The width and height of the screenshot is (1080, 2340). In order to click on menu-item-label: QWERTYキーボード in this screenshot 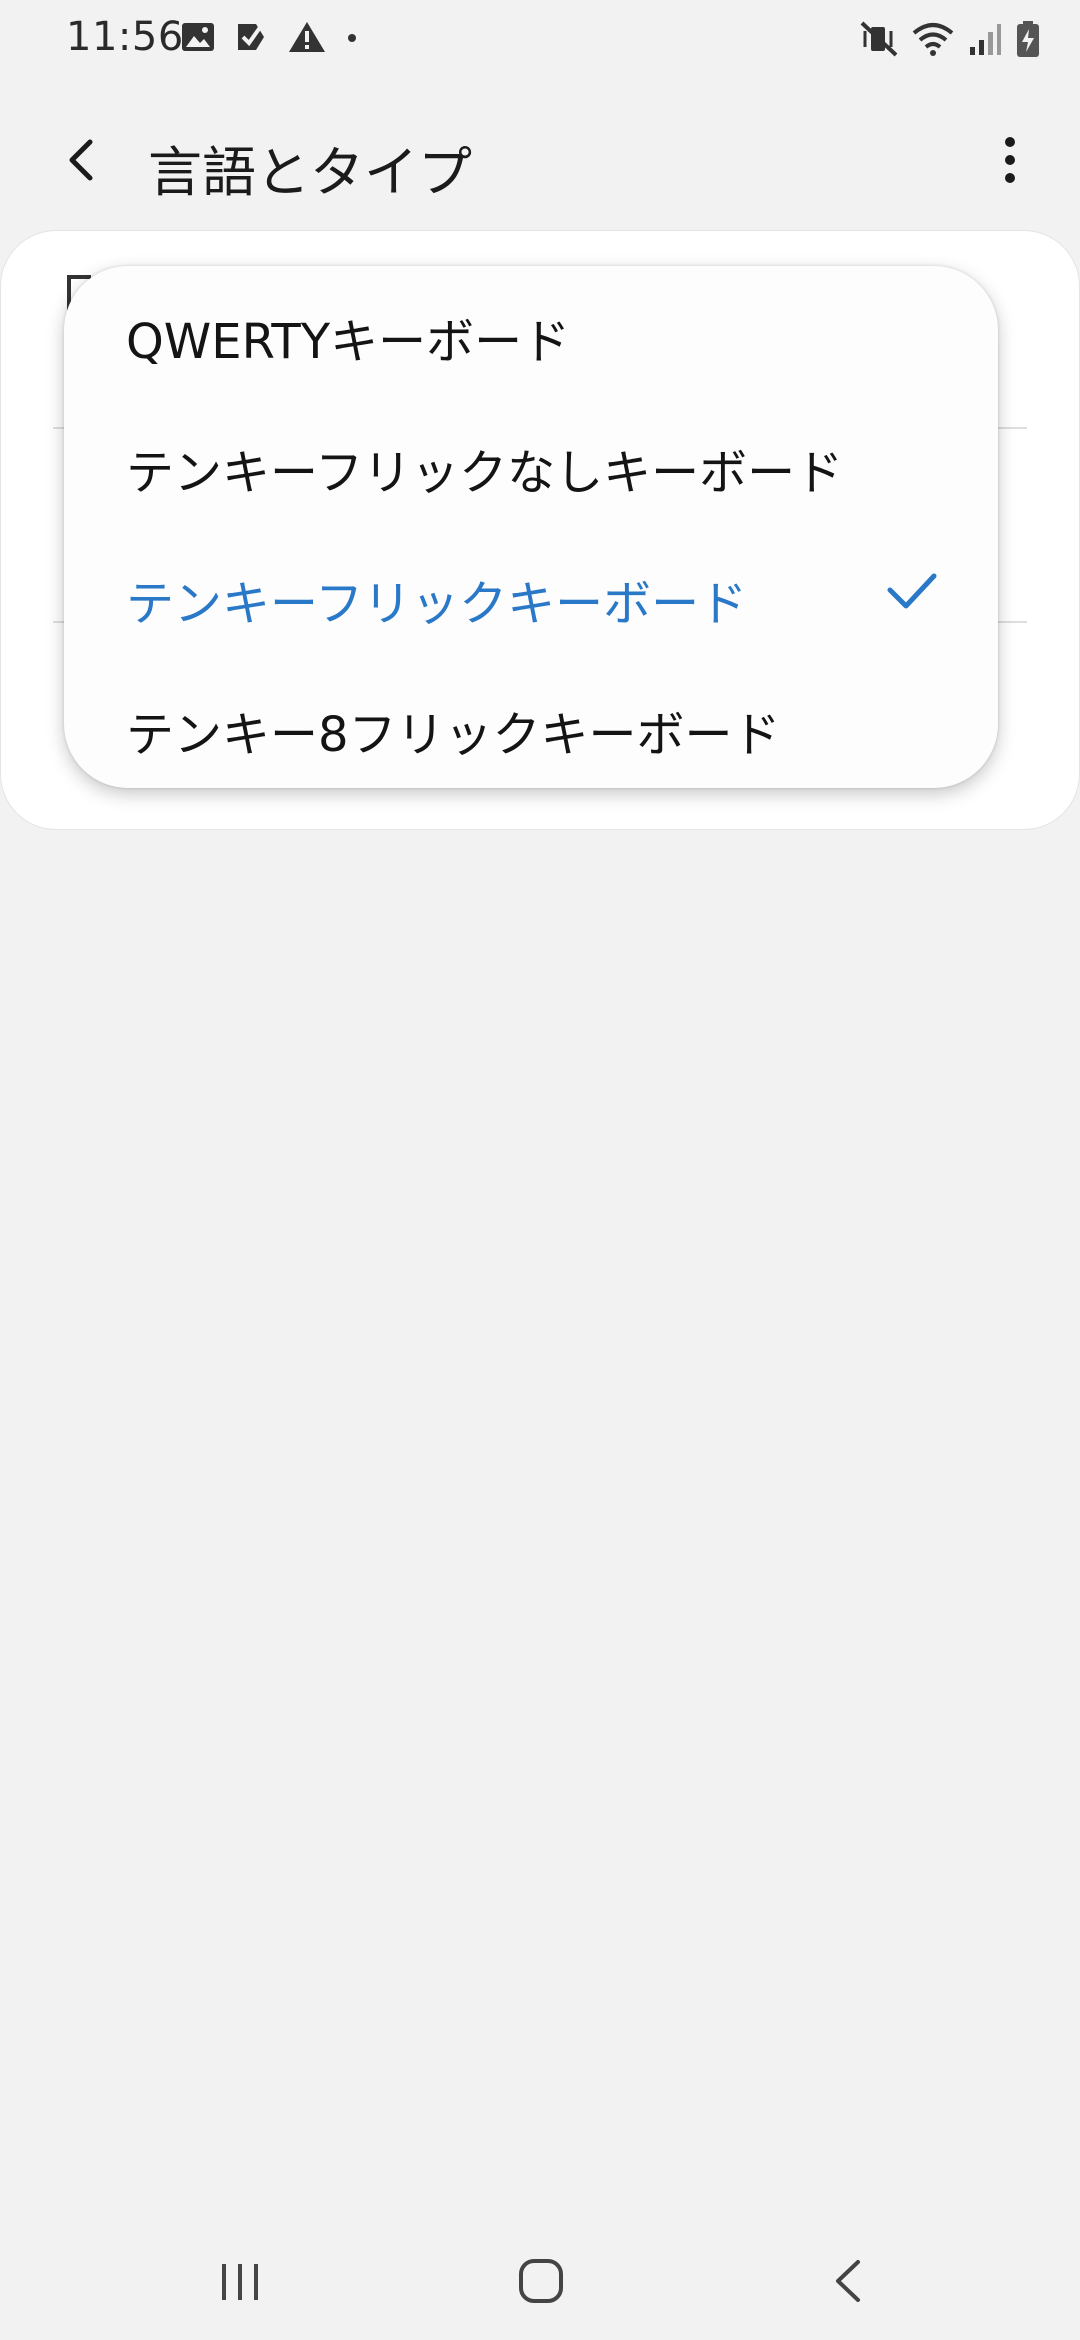, I will do `click(348, 342)`.